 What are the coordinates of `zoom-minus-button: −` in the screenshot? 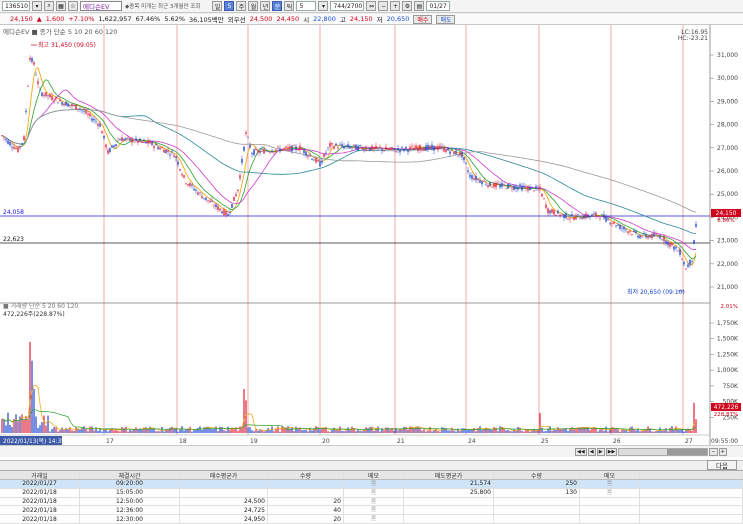 It's located at (713, 452).